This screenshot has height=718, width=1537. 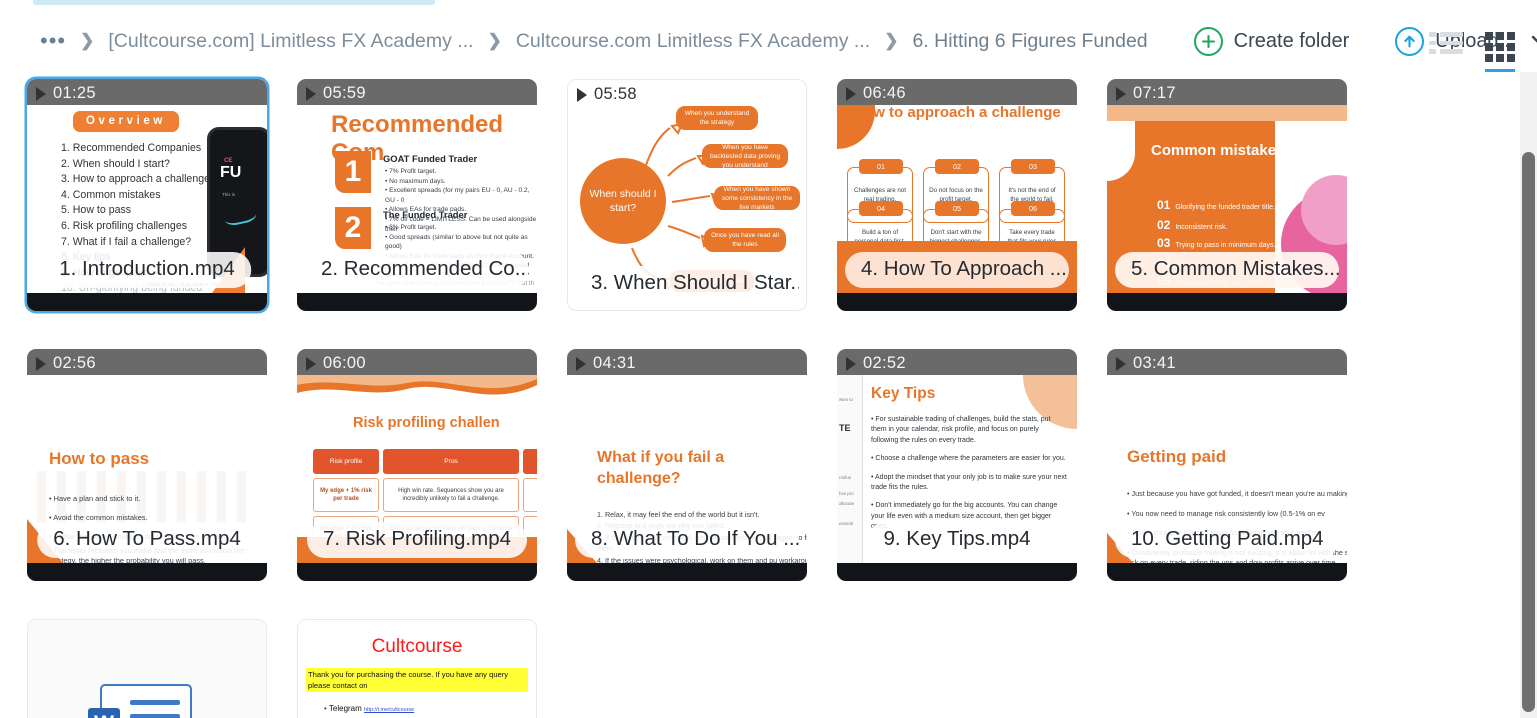 What do you see at coordinates (147, 270) in the screenshot?
I see `file-name-label: 1. Introduction.mp4` at bounding box center [147, 270].